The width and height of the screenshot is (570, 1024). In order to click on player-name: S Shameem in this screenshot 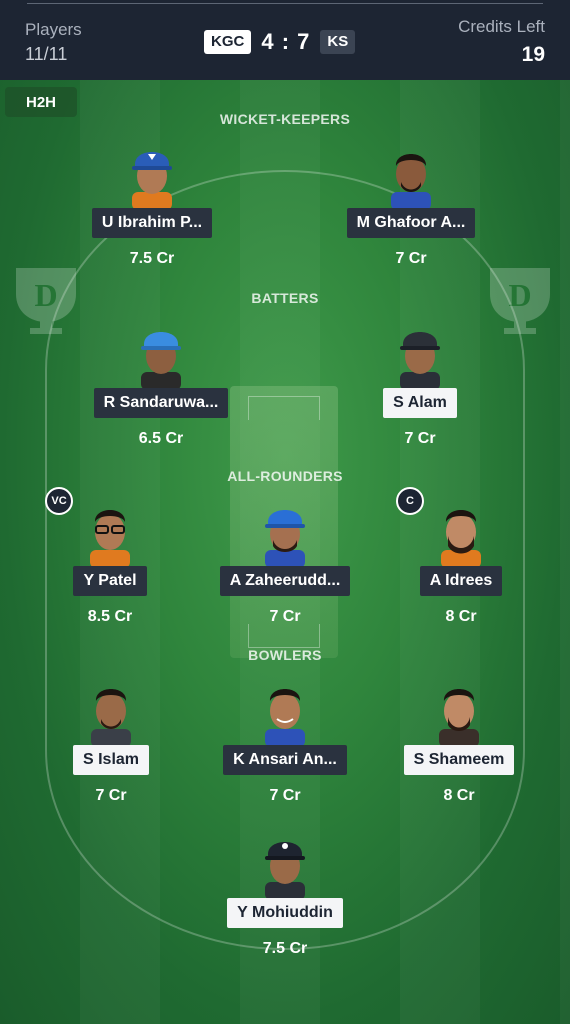, I will do `click(459, 760)`.